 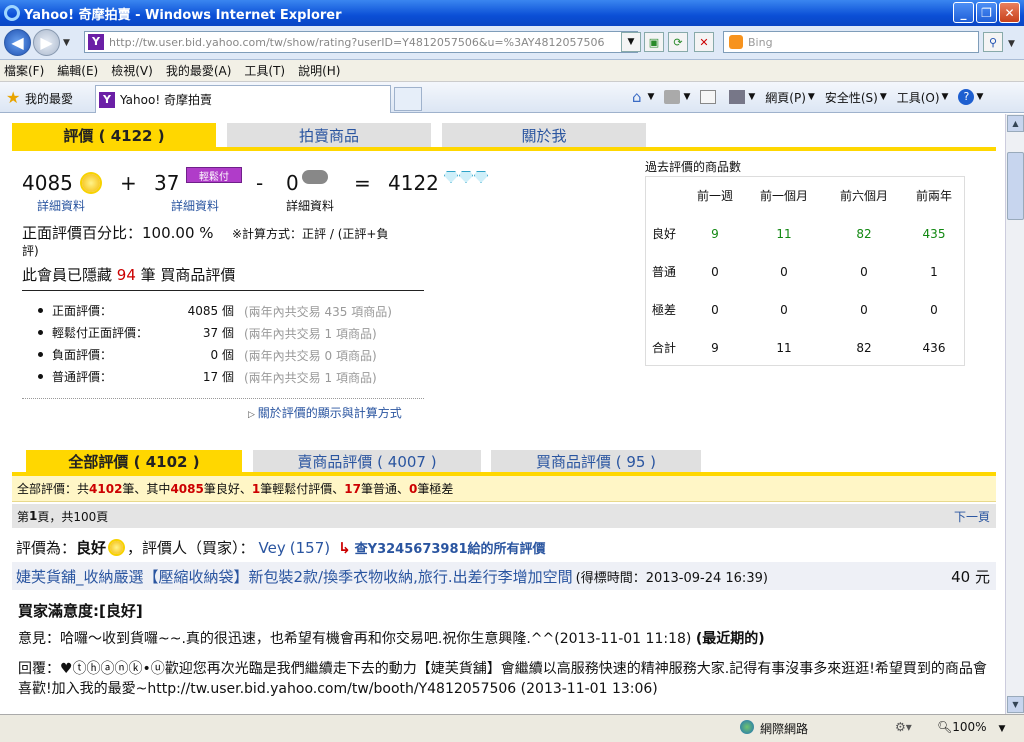 What do you see at coordinates (77, 70) in the screenshot?
I see `menu-edit: 編輯(E)` at bounding box center [77, 70].